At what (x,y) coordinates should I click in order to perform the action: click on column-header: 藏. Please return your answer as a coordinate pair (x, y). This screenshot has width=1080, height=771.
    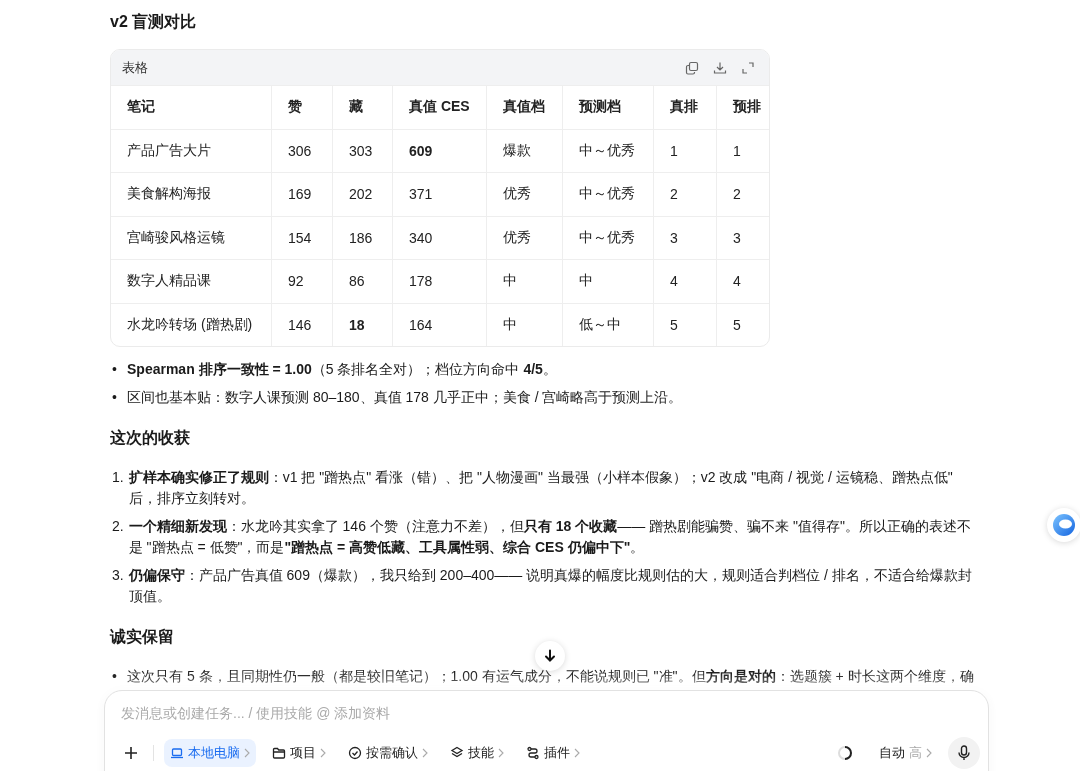
    Looking at the image, I should click on (362, 107).